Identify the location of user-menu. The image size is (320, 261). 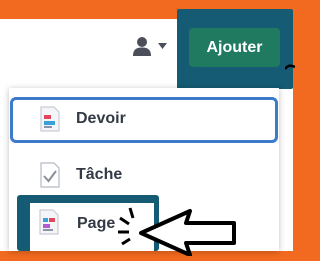
(151, 46).